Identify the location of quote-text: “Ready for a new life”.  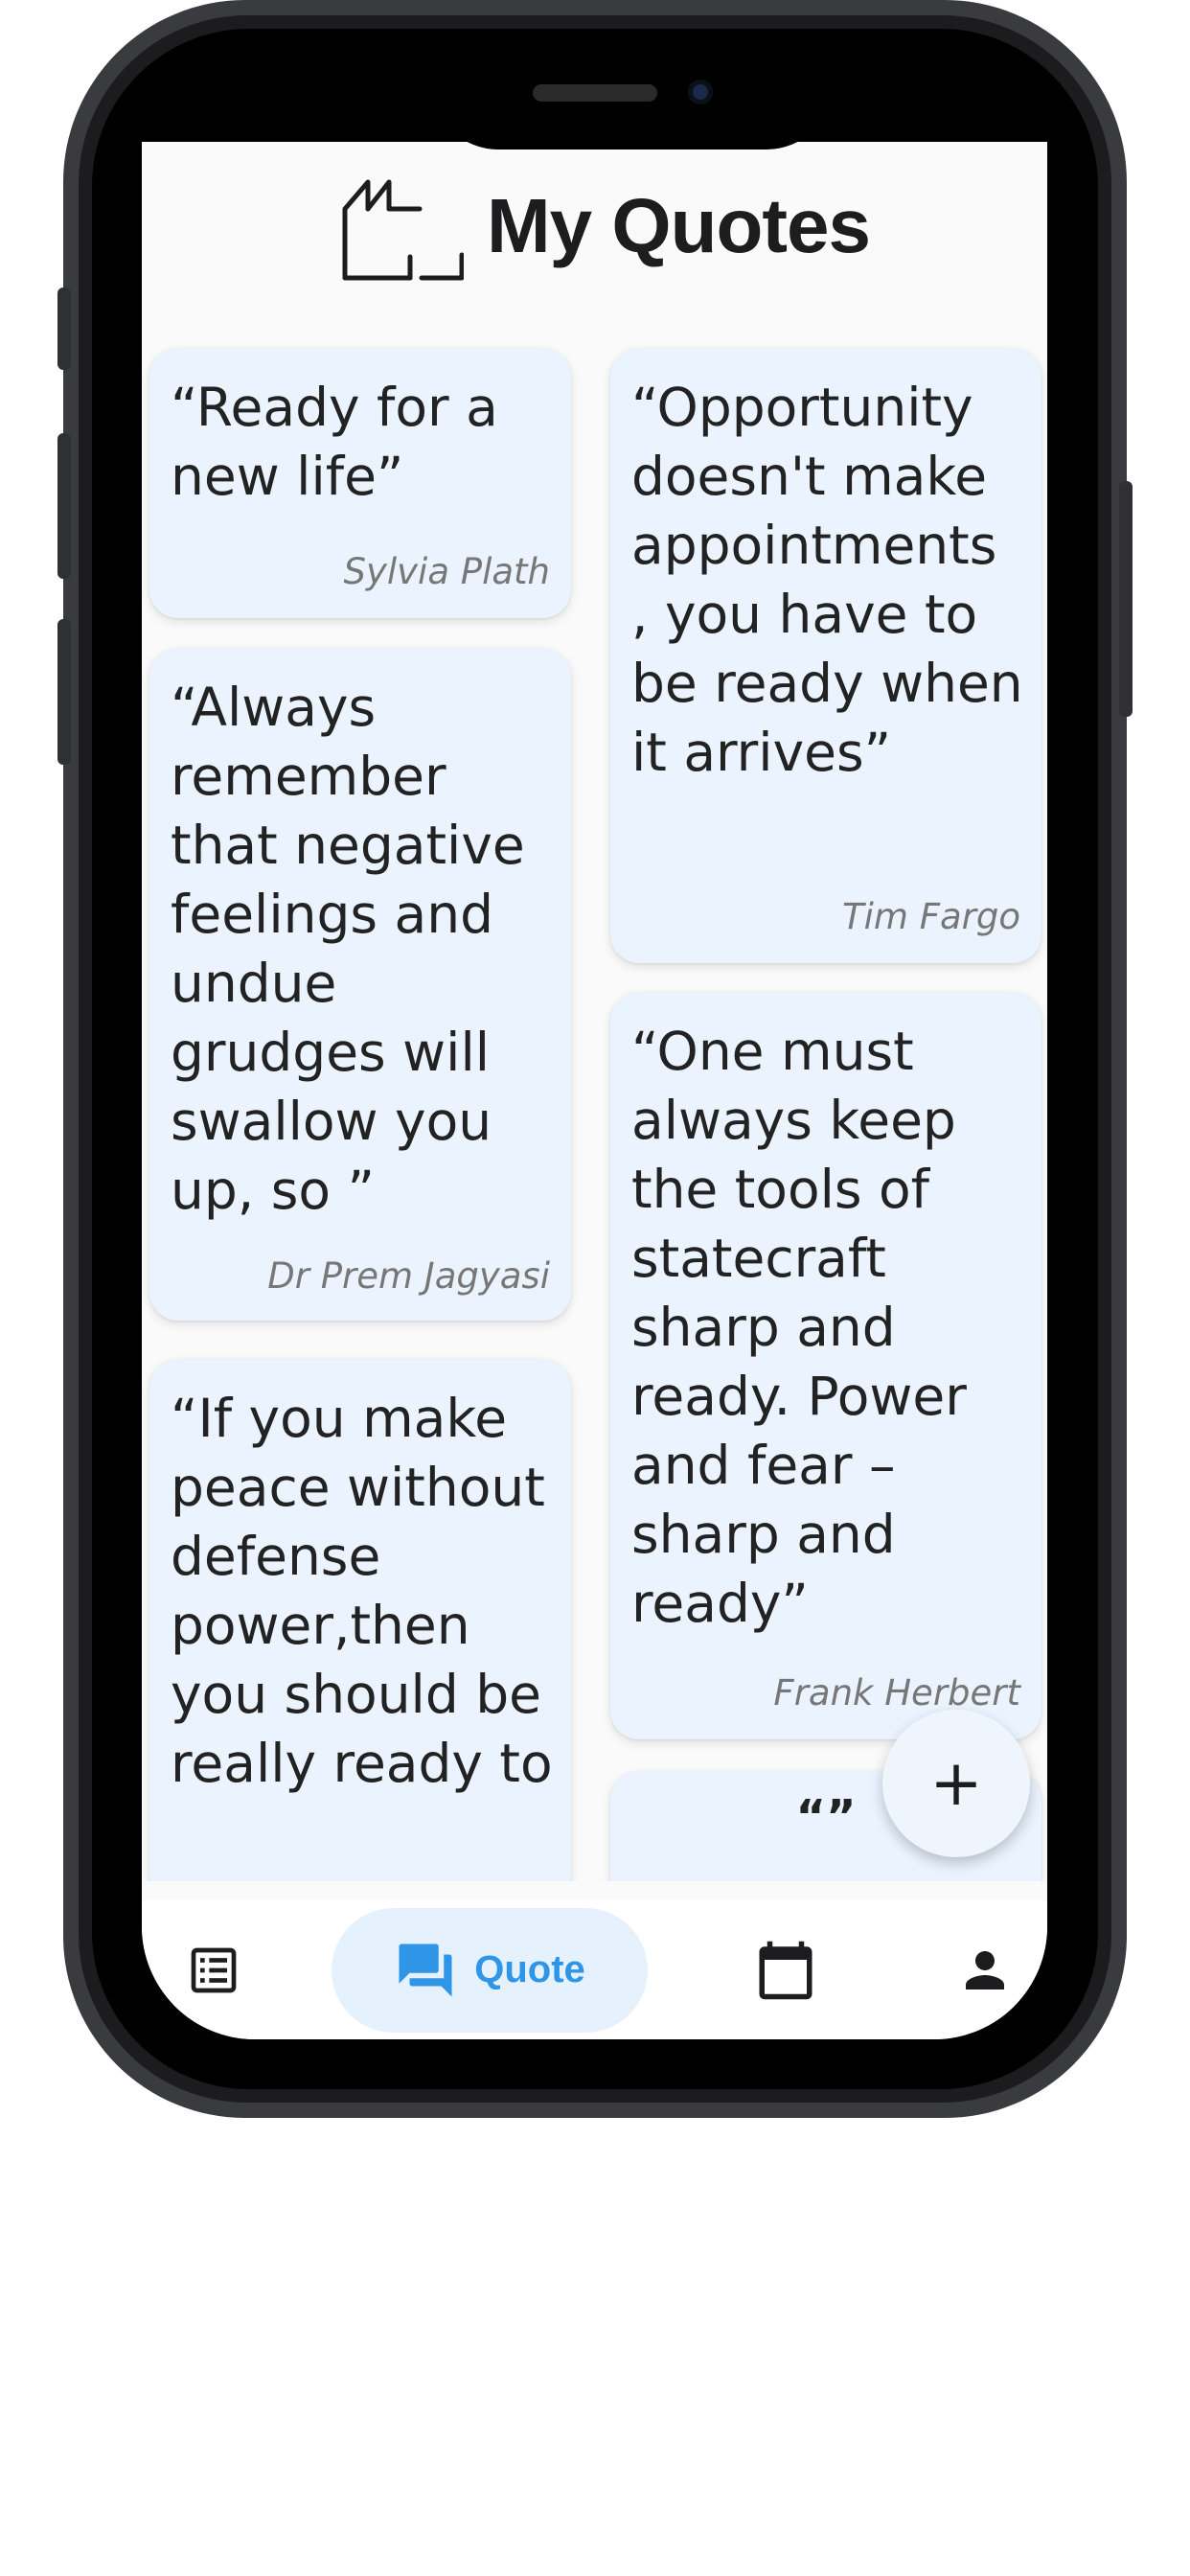
(334, 442).